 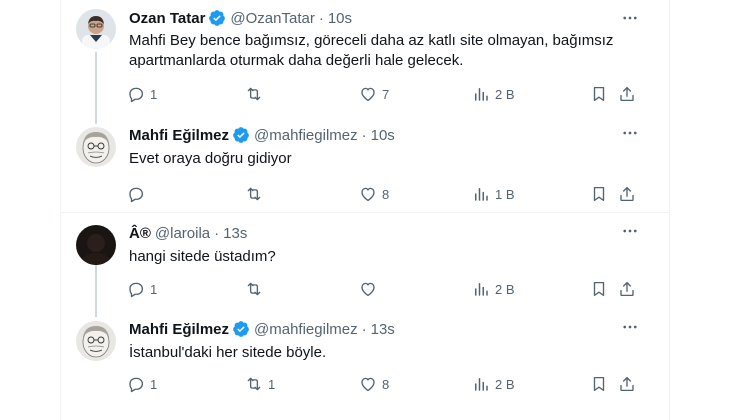 I want to click on like-button: 7, so click(x=374, y=94).